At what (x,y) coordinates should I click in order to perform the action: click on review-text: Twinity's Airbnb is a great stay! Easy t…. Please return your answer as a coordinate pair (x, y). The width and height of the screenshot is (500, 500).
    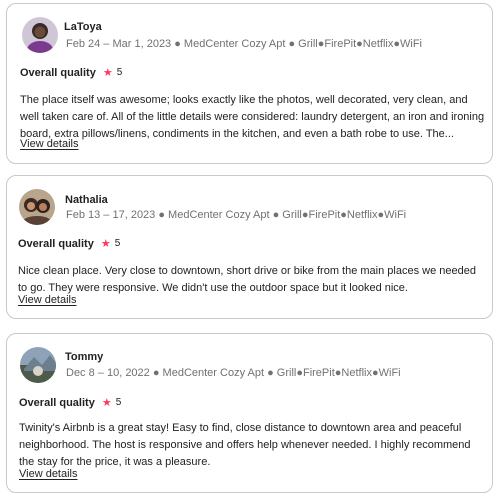
    Looking at the image, I should click on (245, 445).